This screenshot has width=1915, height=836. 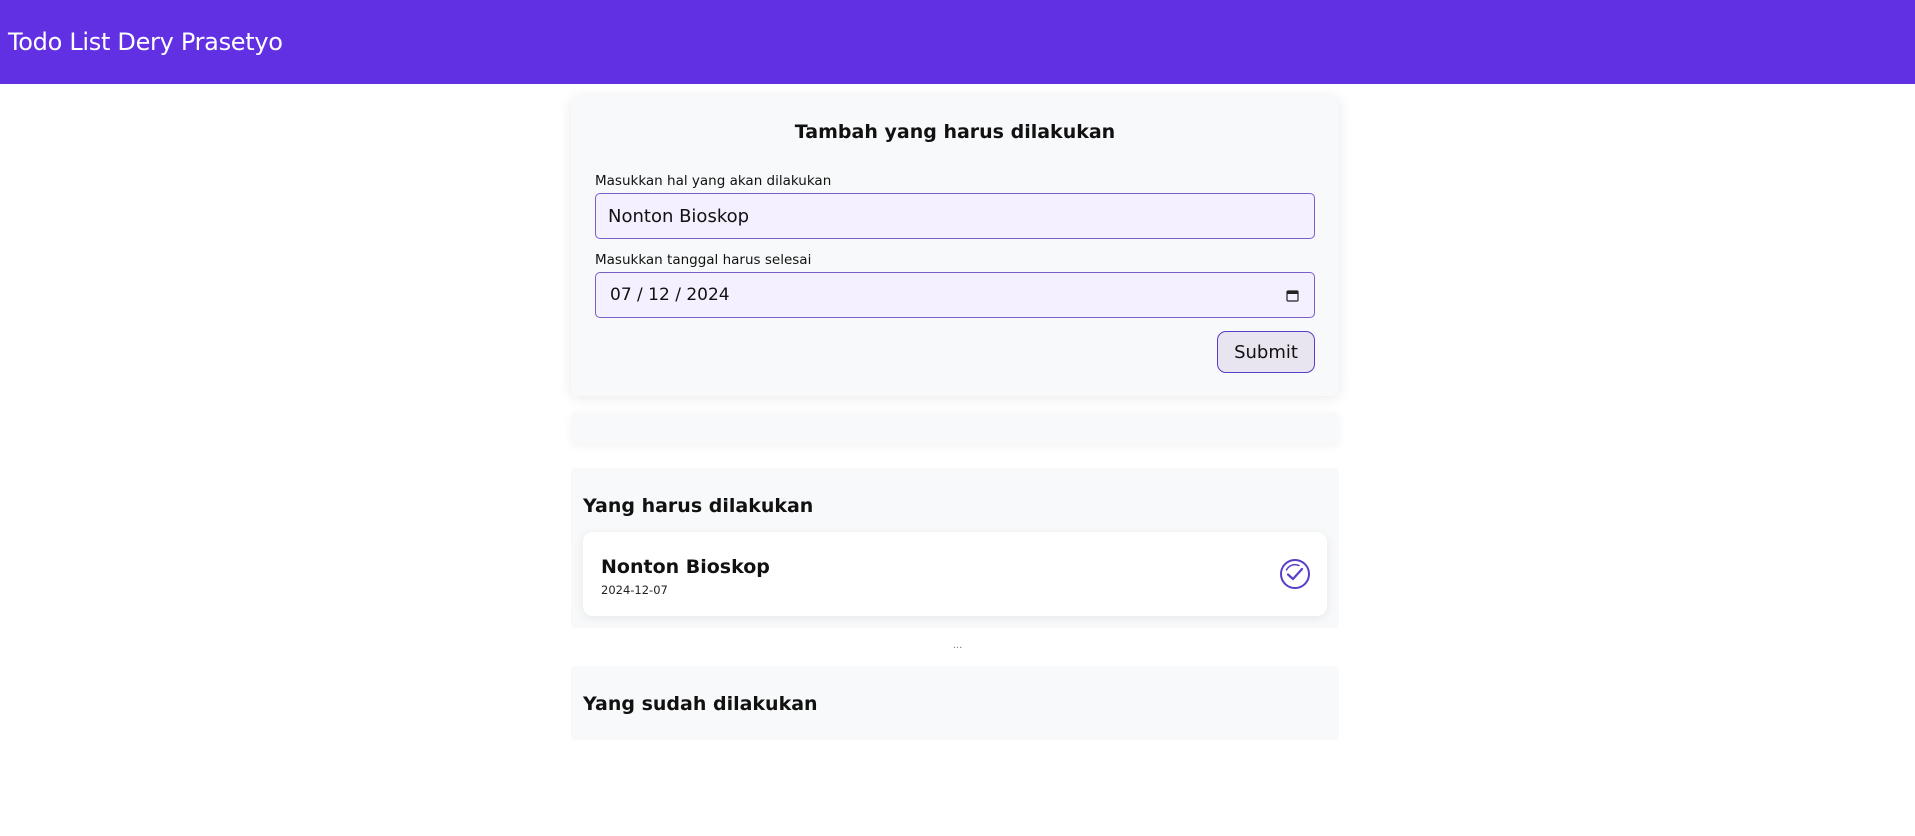 What do you see at coordinates (955, 295) in the screenshot?
I see `date-input: 07 / 12 / 2024` at bounding box center [955, 295].